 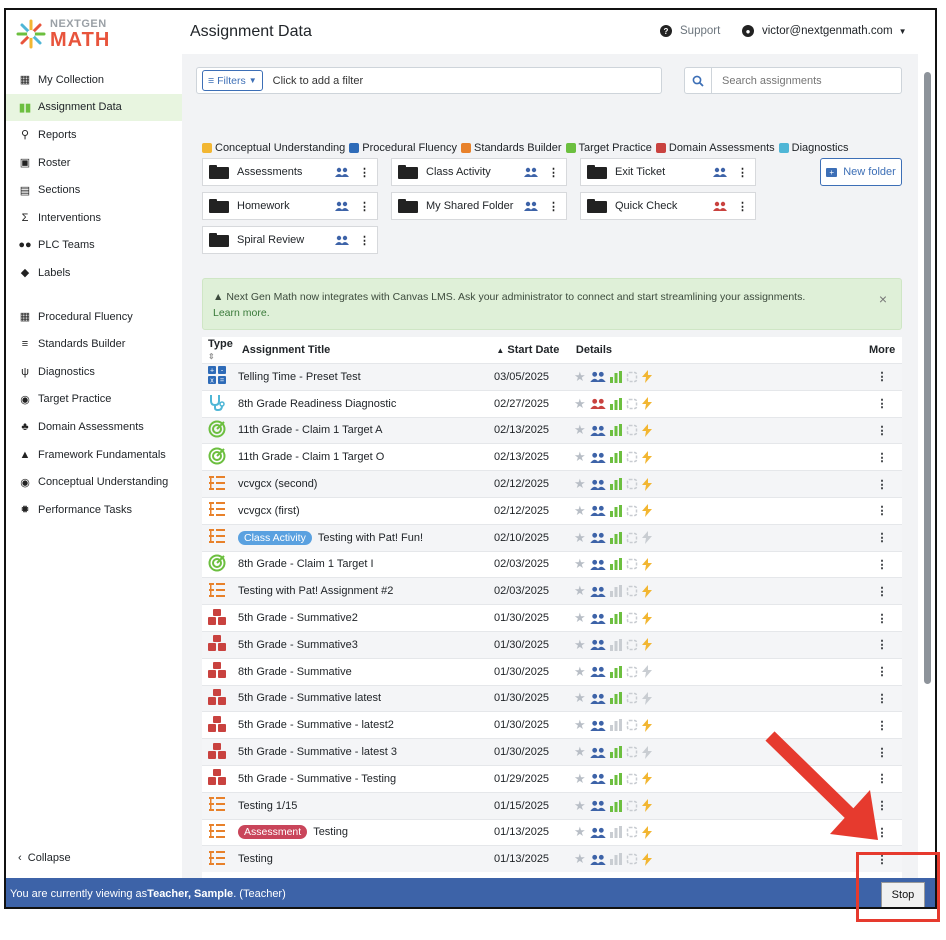 I want to click on sidebar-item-procedural-fluency: ▦ Procedural Fluency, so click(x=94, y=317).